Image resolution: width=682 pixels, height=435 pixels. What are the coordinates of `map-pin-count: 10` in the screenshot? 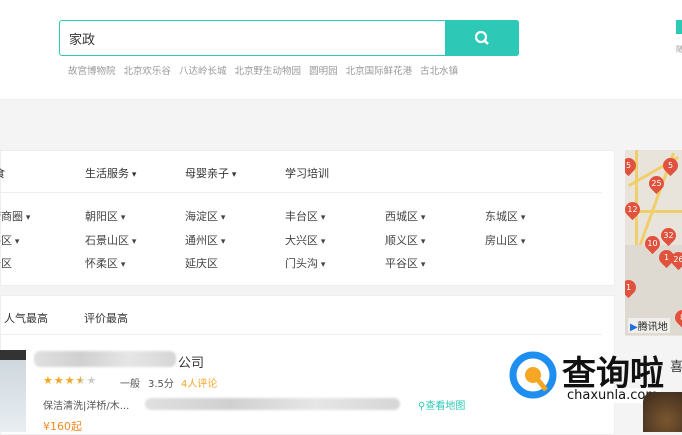 It's located at (652, 243).